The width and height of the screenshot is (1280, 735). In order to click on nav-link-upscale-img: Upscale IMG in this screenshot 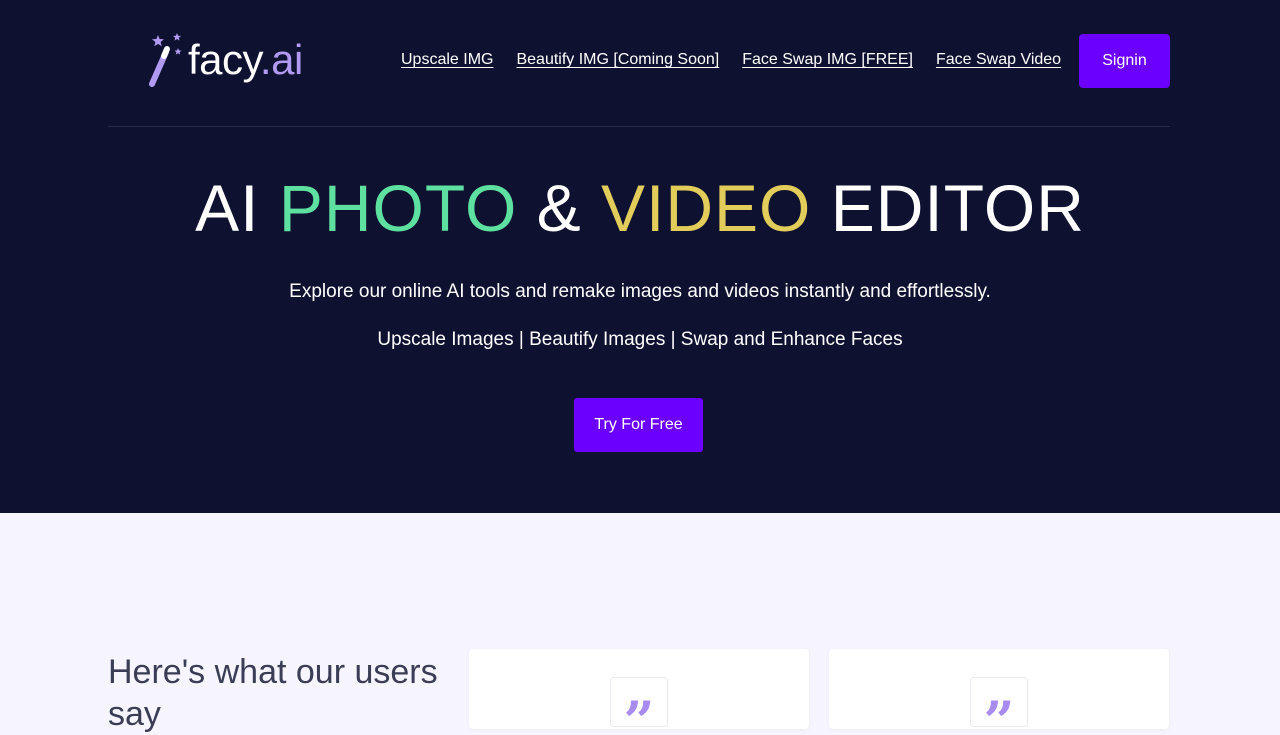, I will do `click(447, 60)`.